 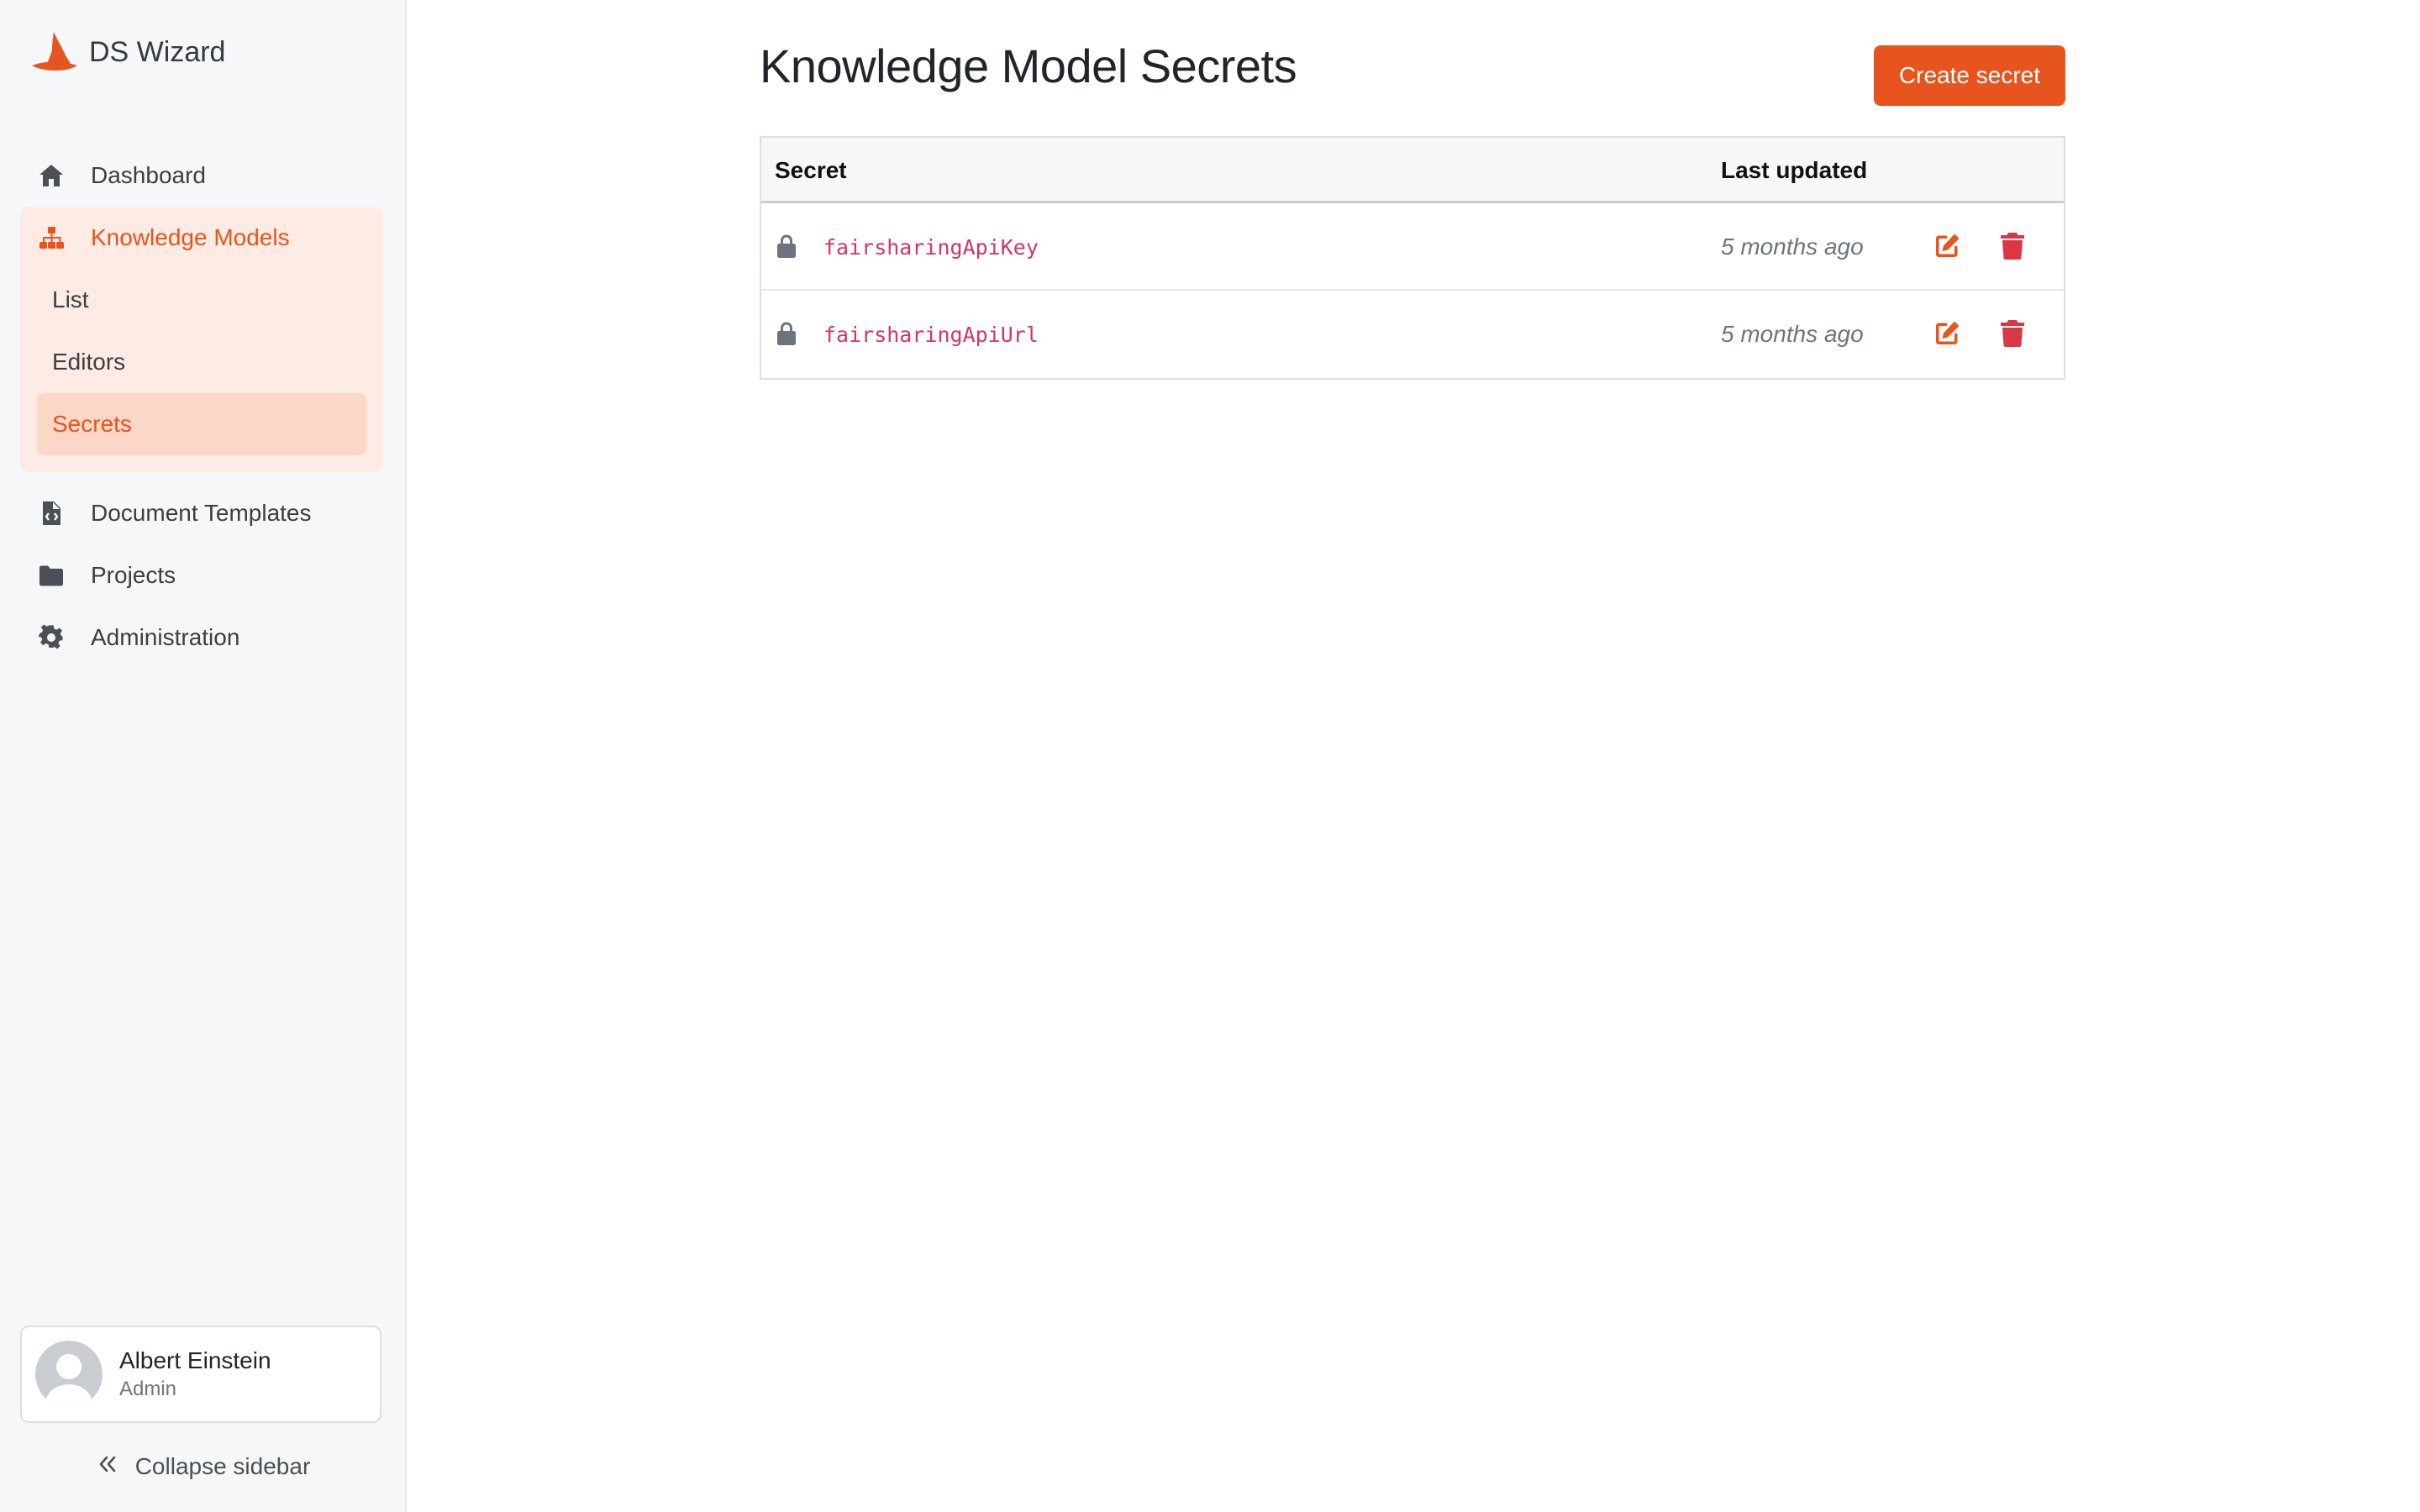 What do you see at coordinates (148, 1389) in the screenshot?
I see `profile-role: Admin` at bounding box center [148, 1389].